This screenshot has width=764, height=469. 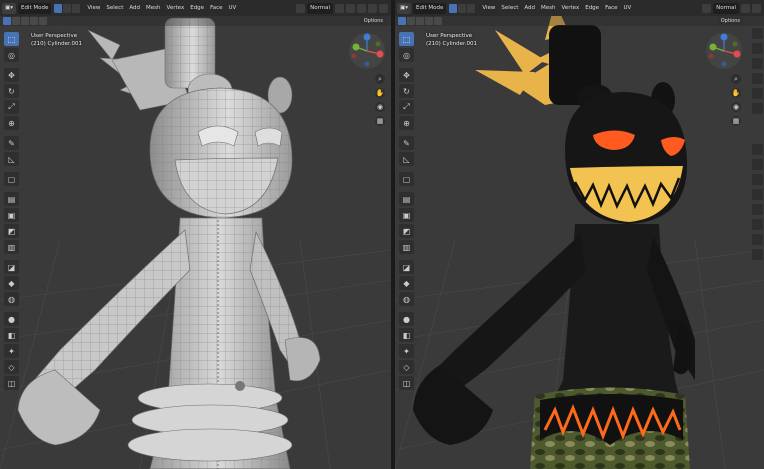 I want to click on tool-tab-icon, so click(x=757, y=33).